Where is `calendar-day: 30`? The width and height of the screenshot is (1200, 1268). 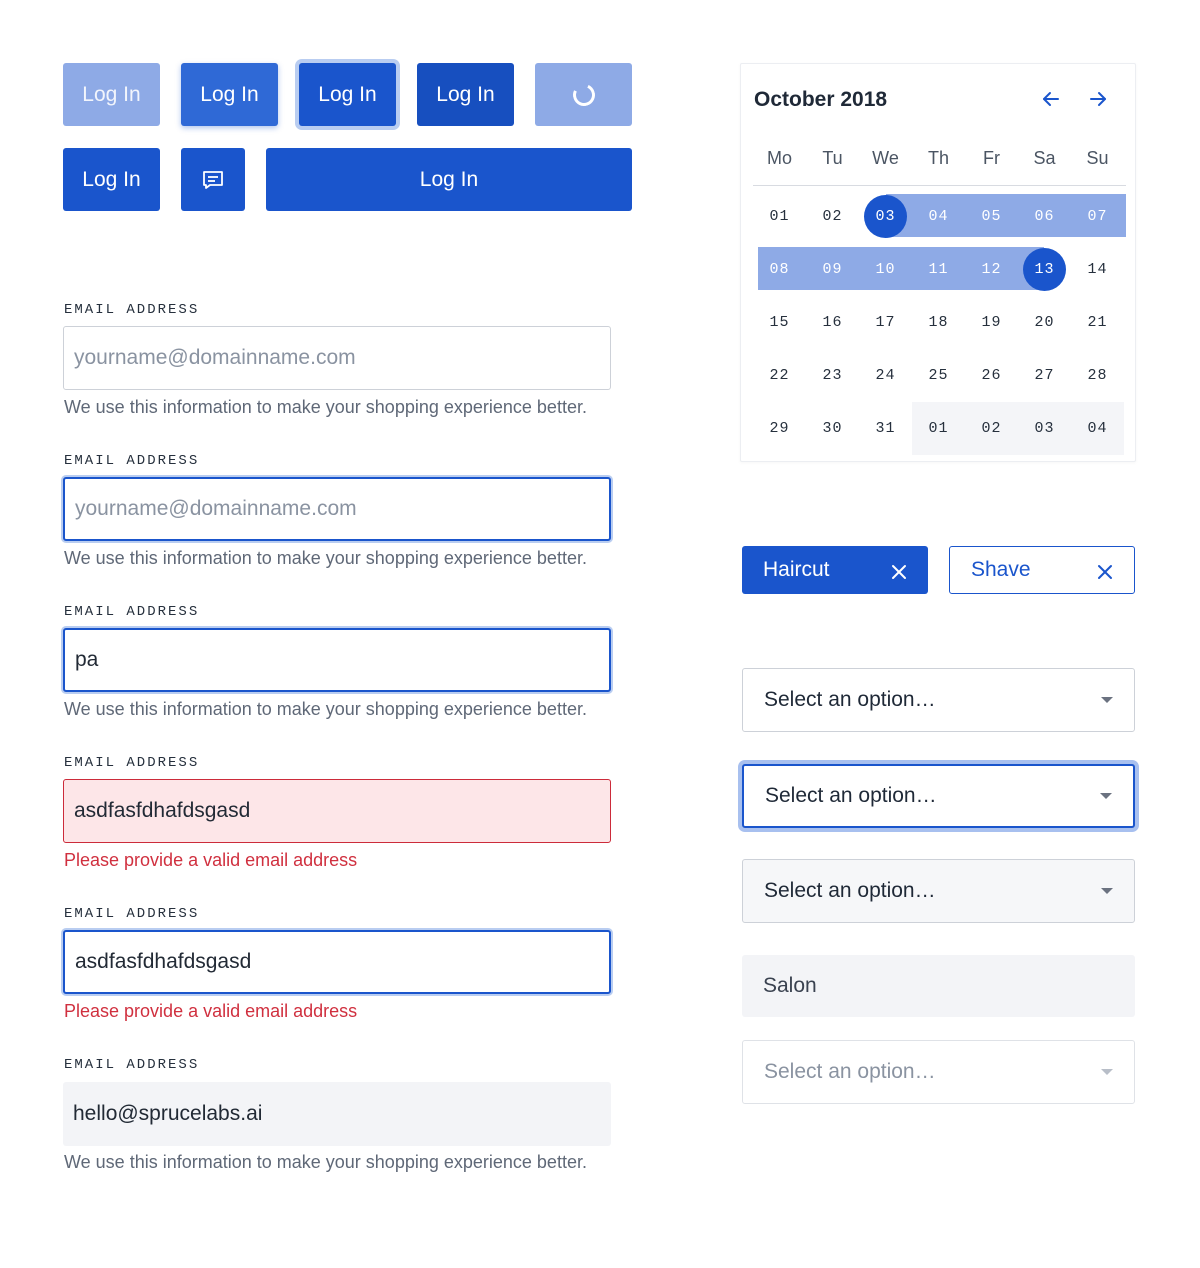
calendar-day: 30 is located at coordinates (832, 428).